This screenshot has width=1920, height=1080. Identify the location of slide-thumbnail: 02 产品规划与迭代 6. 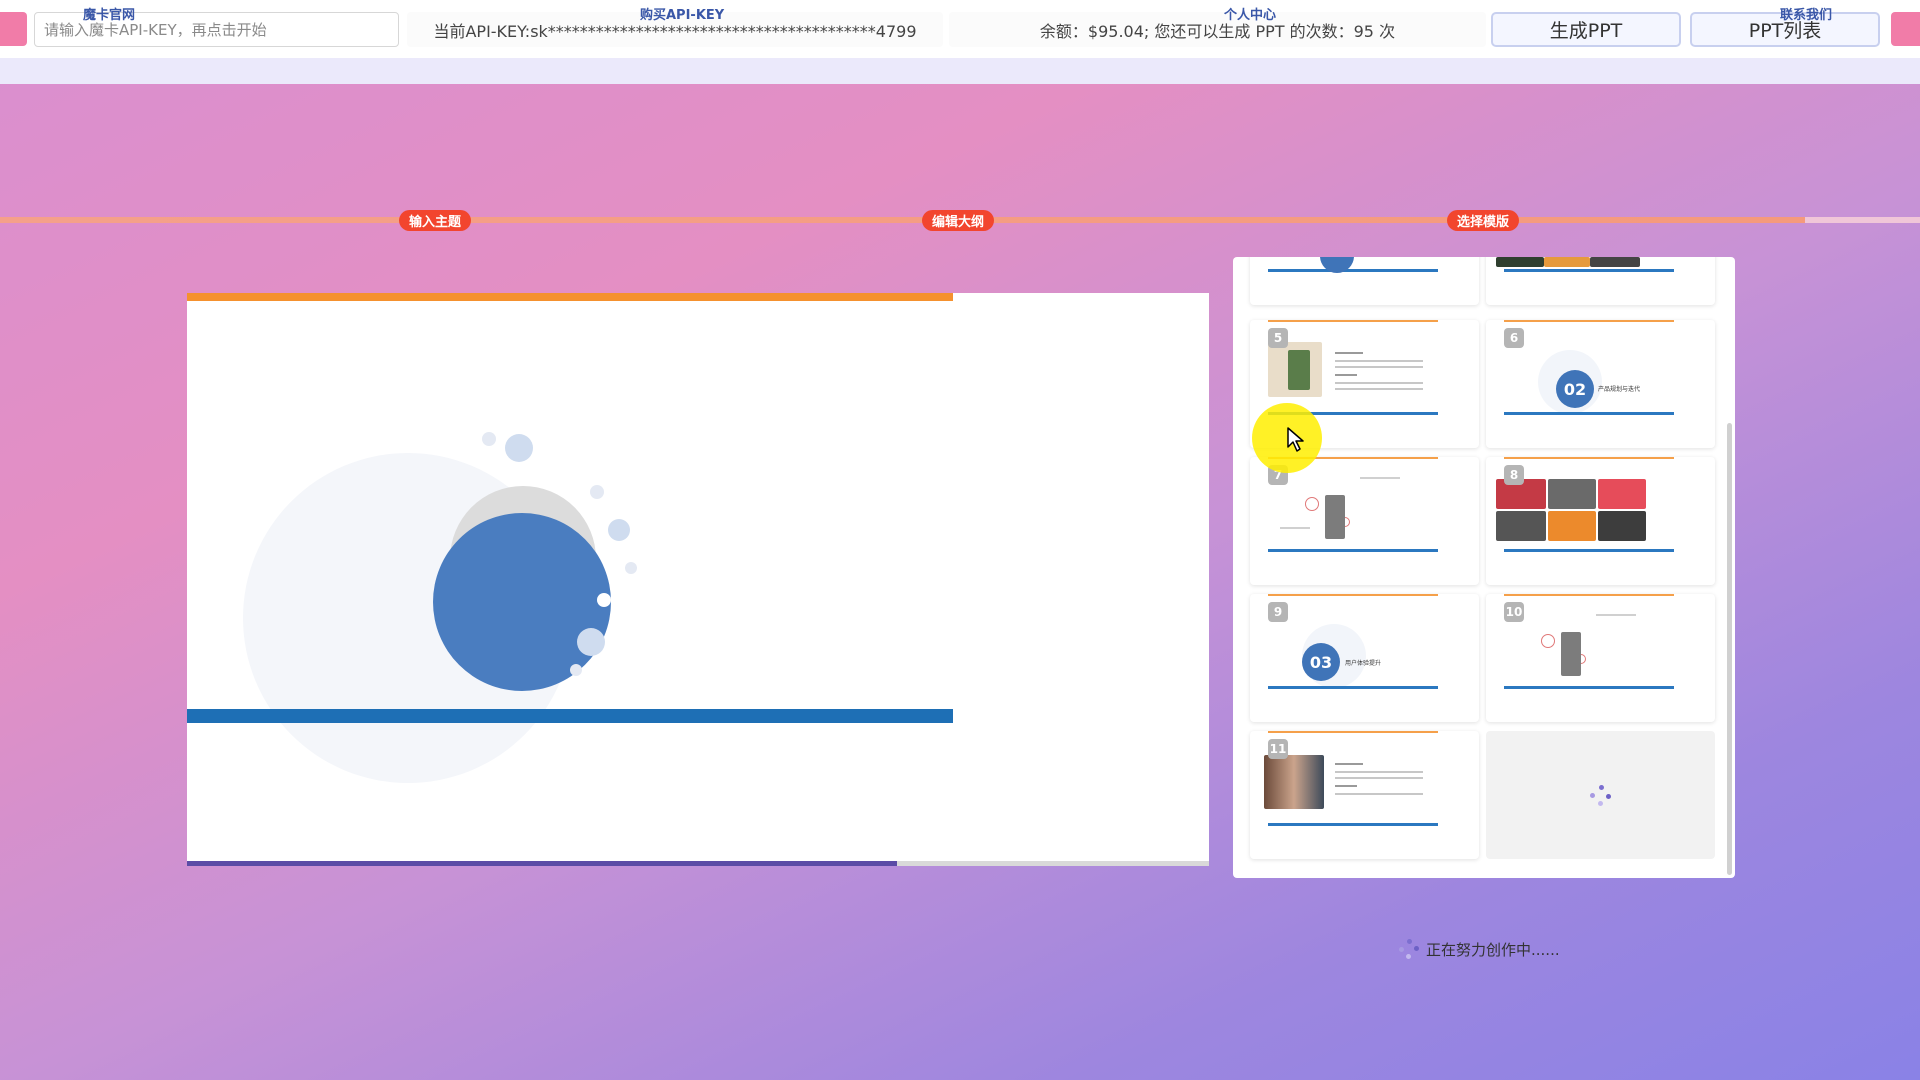
(1600, 384).